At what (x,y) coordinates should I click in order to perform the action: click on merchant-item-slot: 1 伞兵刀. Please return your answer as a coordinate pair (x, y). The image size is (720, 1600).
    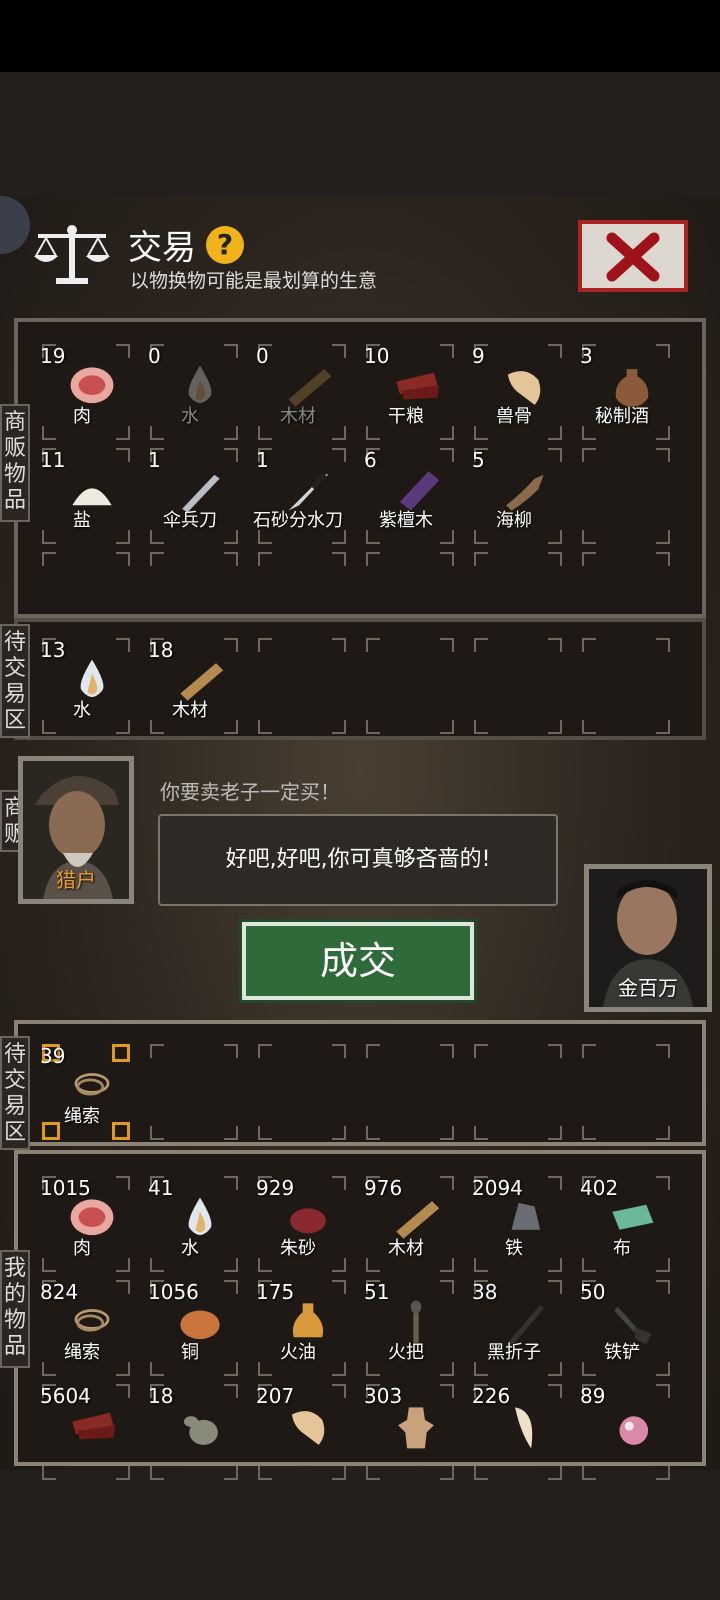
    Looking at the image, I should click on (190, 496).